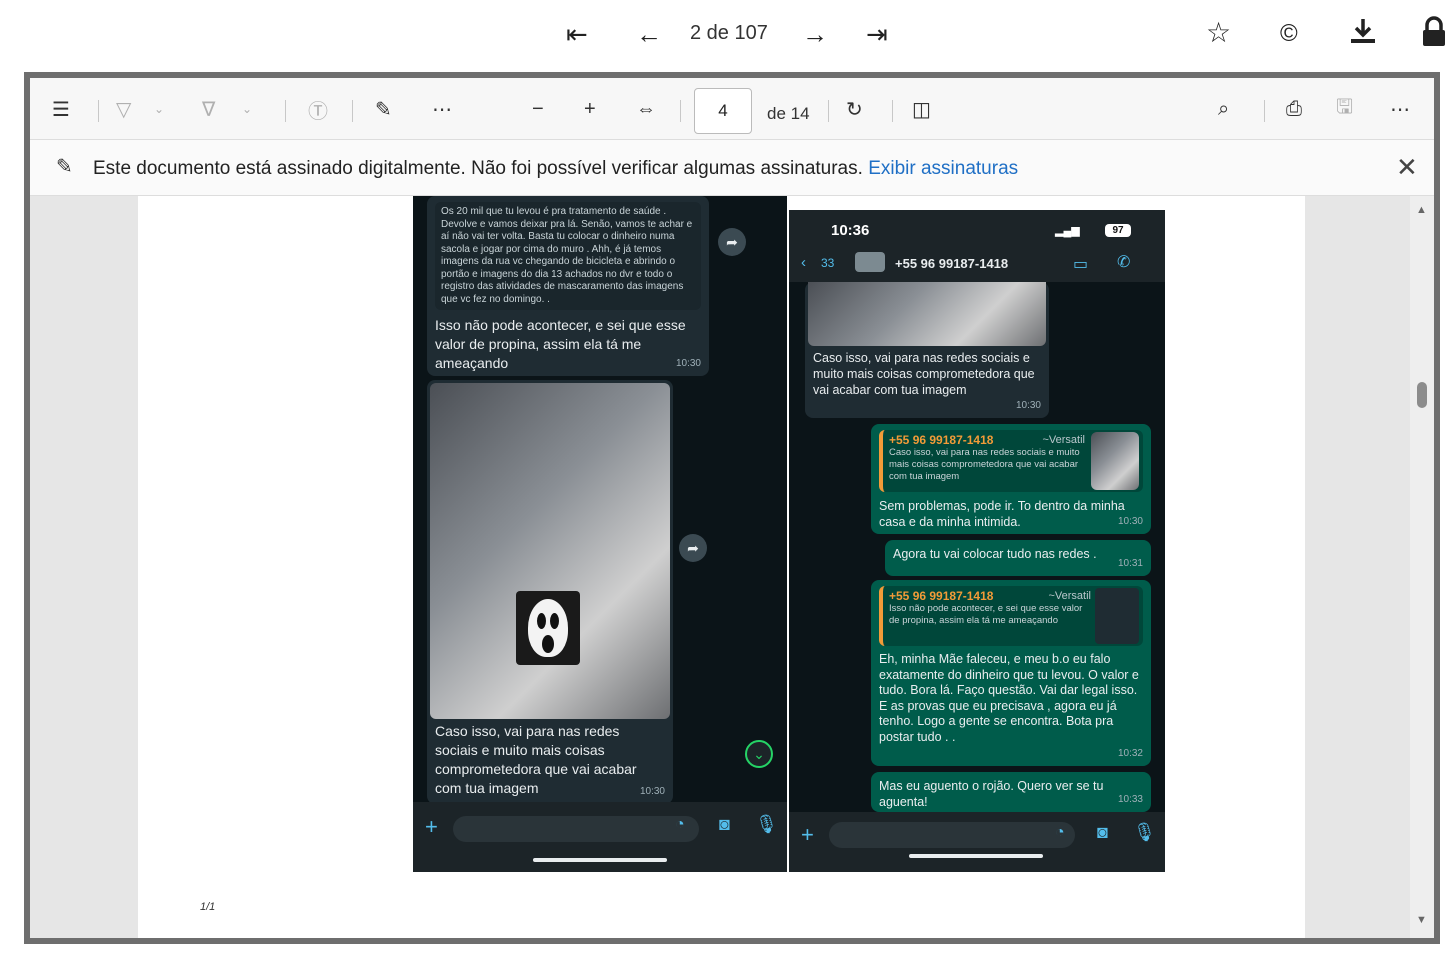 The width and height of the screenshot is (1450, 960). What do you see at coordinates (850, 230) in the screenshot?
I see `status-time: 10:36` at bounding box center [850, 230].